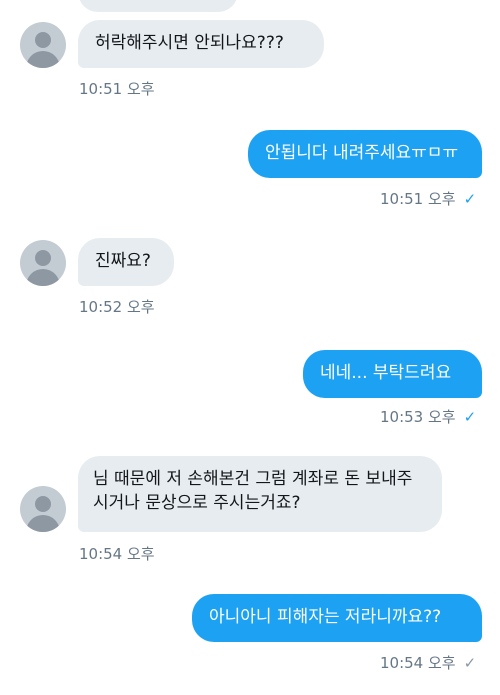  What do you see at coordinates (117, 554) in the screenshot?
I see `message-timestamp: 10:54 오후` at bounding box center [117, 554].